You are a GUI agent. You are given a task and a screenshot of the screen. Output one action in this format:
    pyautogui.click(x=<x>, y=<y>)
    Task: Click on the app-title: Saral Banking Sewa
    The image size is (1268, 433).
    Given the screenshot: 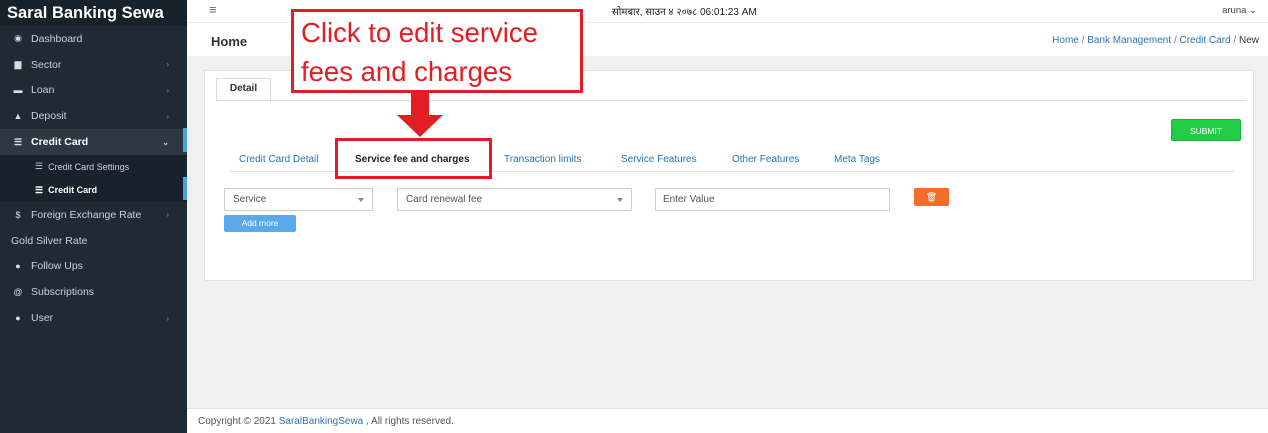 What is the action you would take?
    pyautogui.click(x=93, y=13)
    